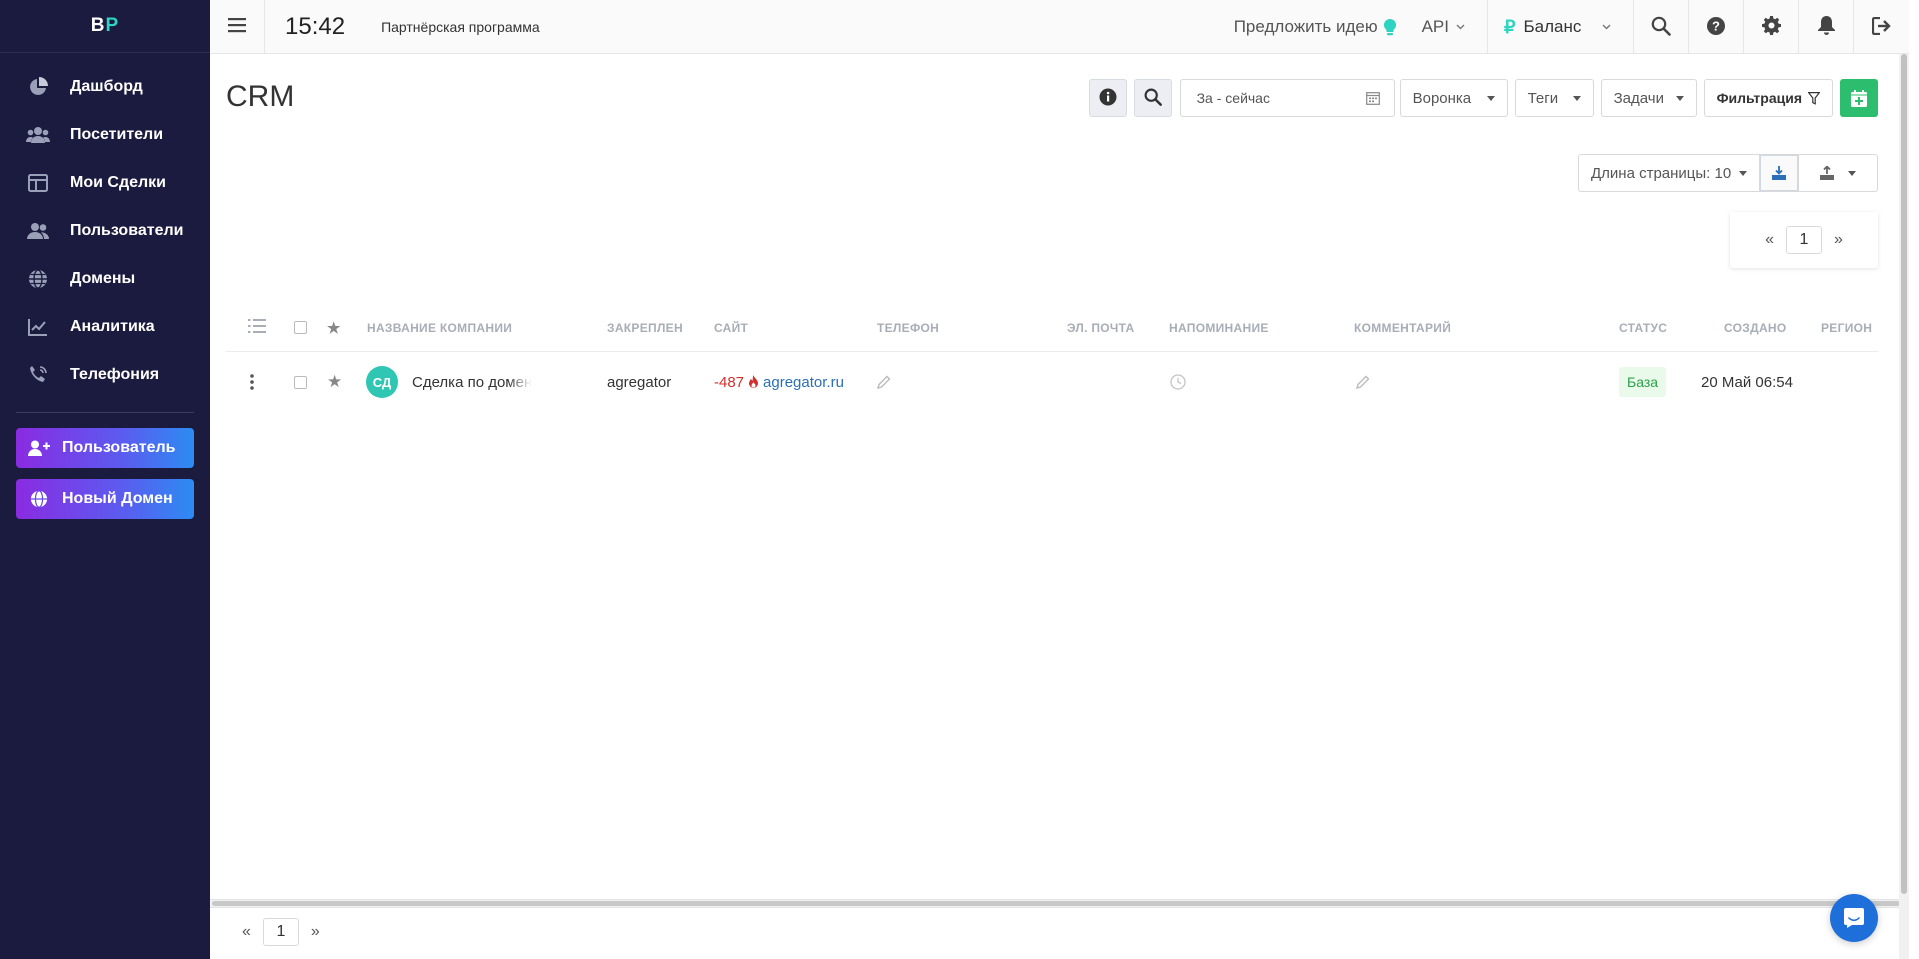  I want to click on sidebar-item-label: Дашборд, so click(106, 86).